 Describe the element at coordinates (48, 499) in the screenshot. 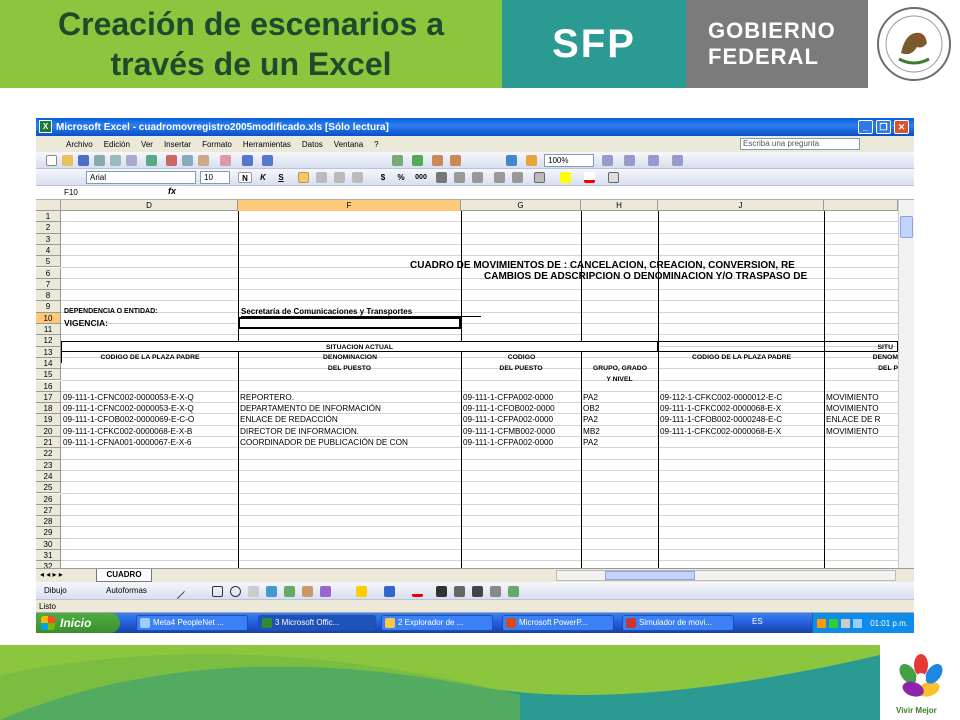

I see `row-header: 26` at that location.